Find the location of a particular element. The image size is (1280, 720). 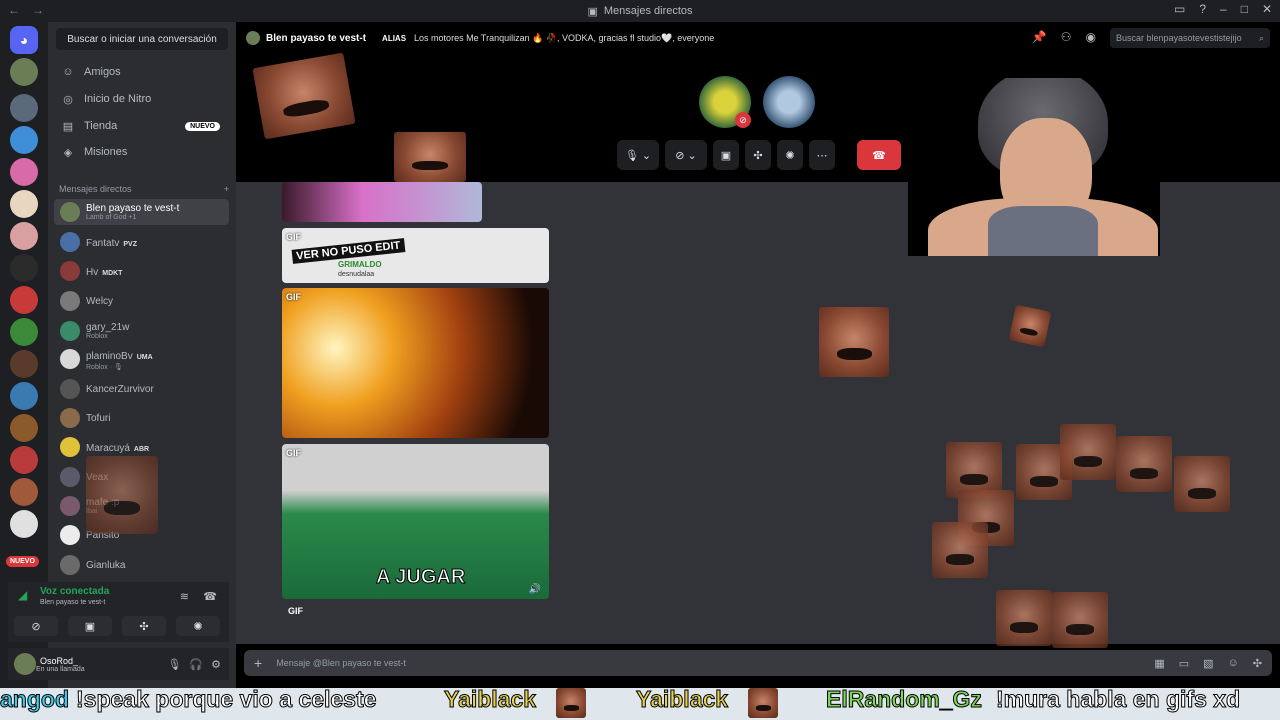

leave-call-button: ☎ is located at coordinates (879, 155).